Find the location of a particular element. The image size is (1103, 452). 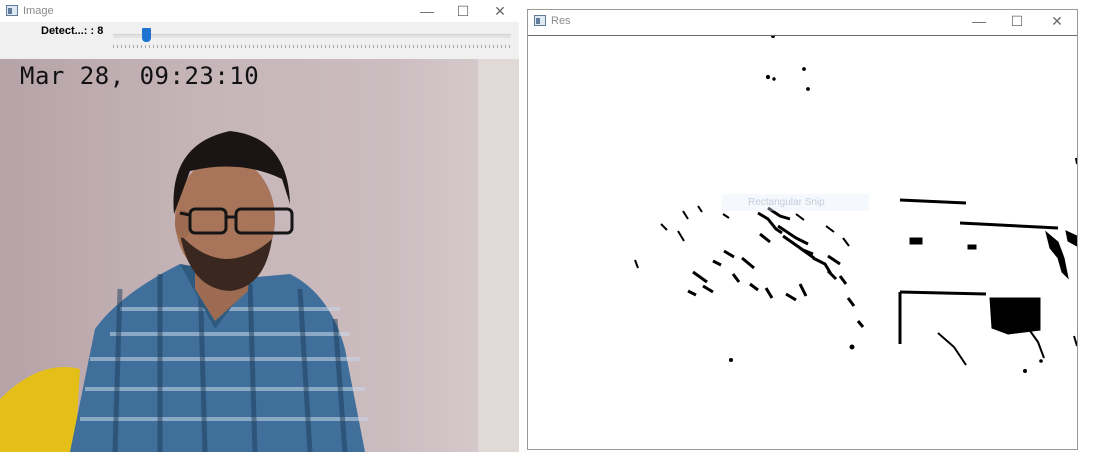

res-titlebar: Res — ☐ ✕ is located at coordinates (802, 23).